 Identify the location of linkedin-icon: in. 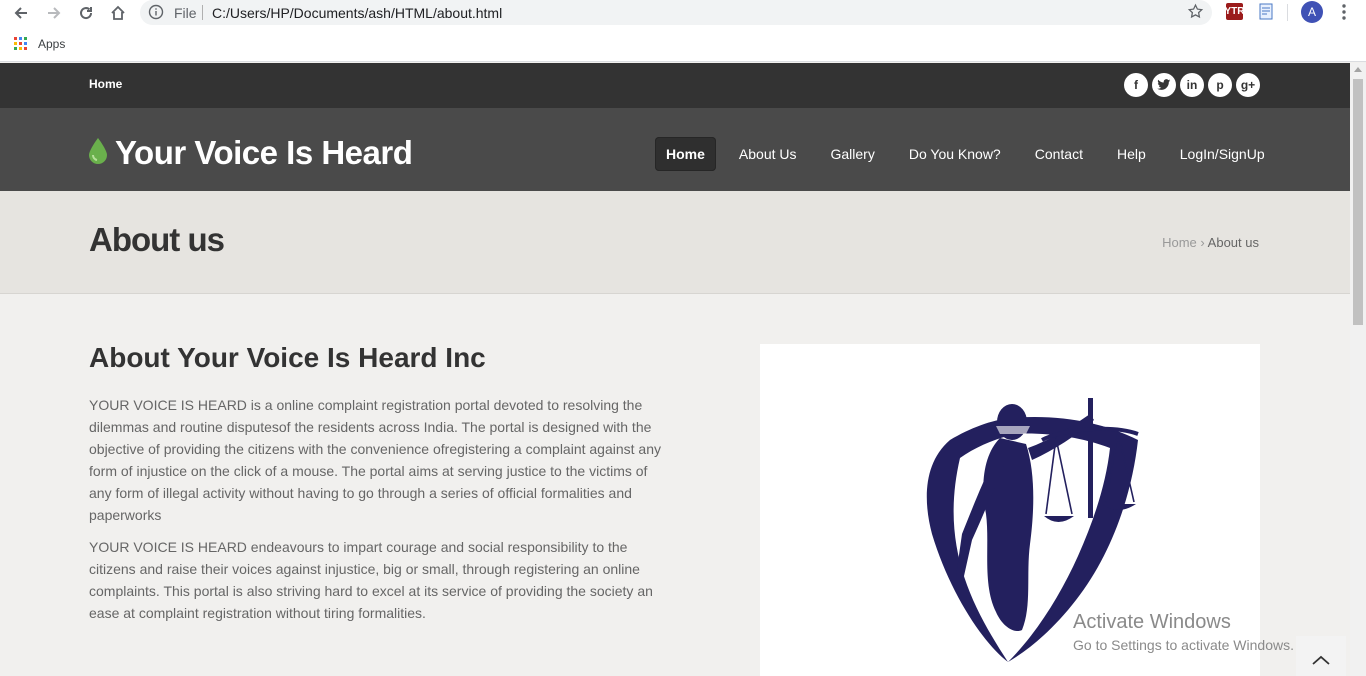
(1192, 85).